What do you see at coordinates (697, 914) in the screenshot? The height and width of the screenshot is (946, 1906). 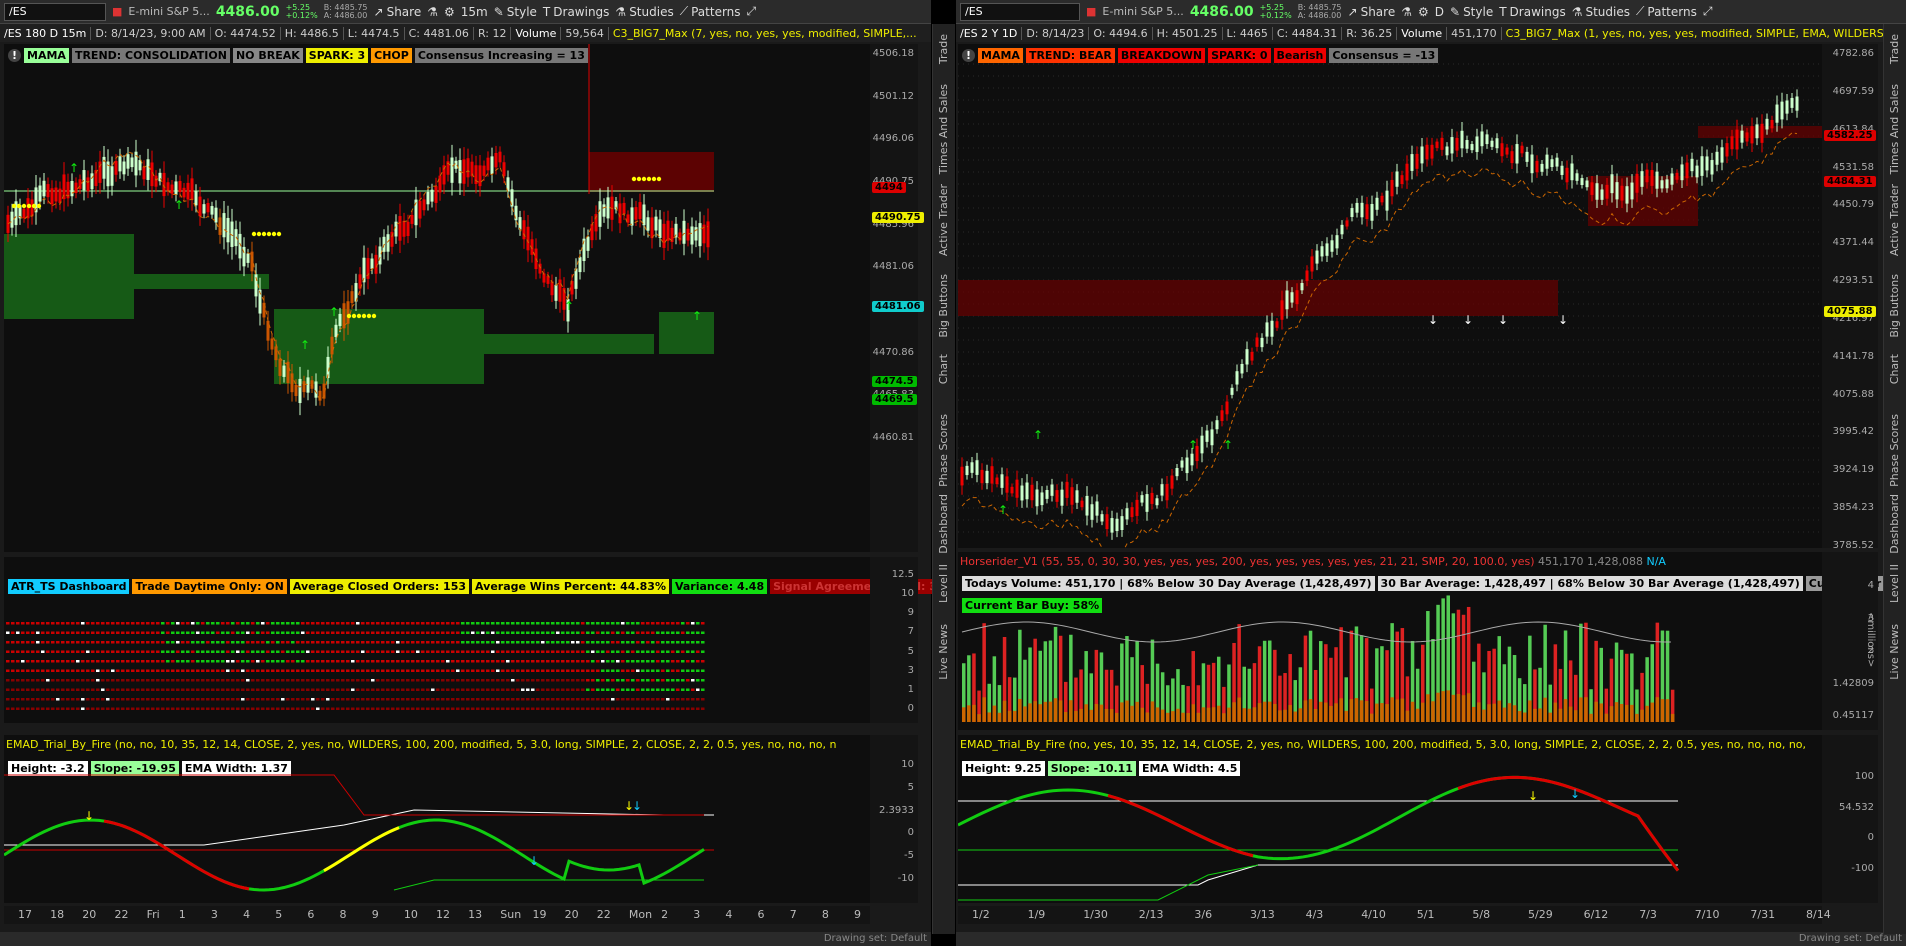 I see `time-tick-label: 3` at bounding box center [697, 914].